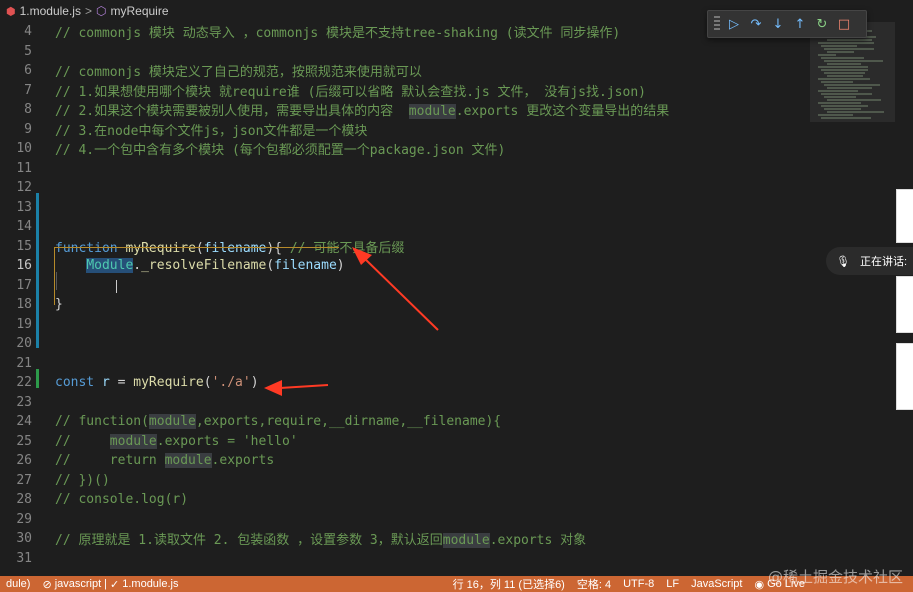  What do you see at coordinates (18, 584) in the screenshot?
I see `status-left-fragment: dule)` at bounding box center [18, 584].